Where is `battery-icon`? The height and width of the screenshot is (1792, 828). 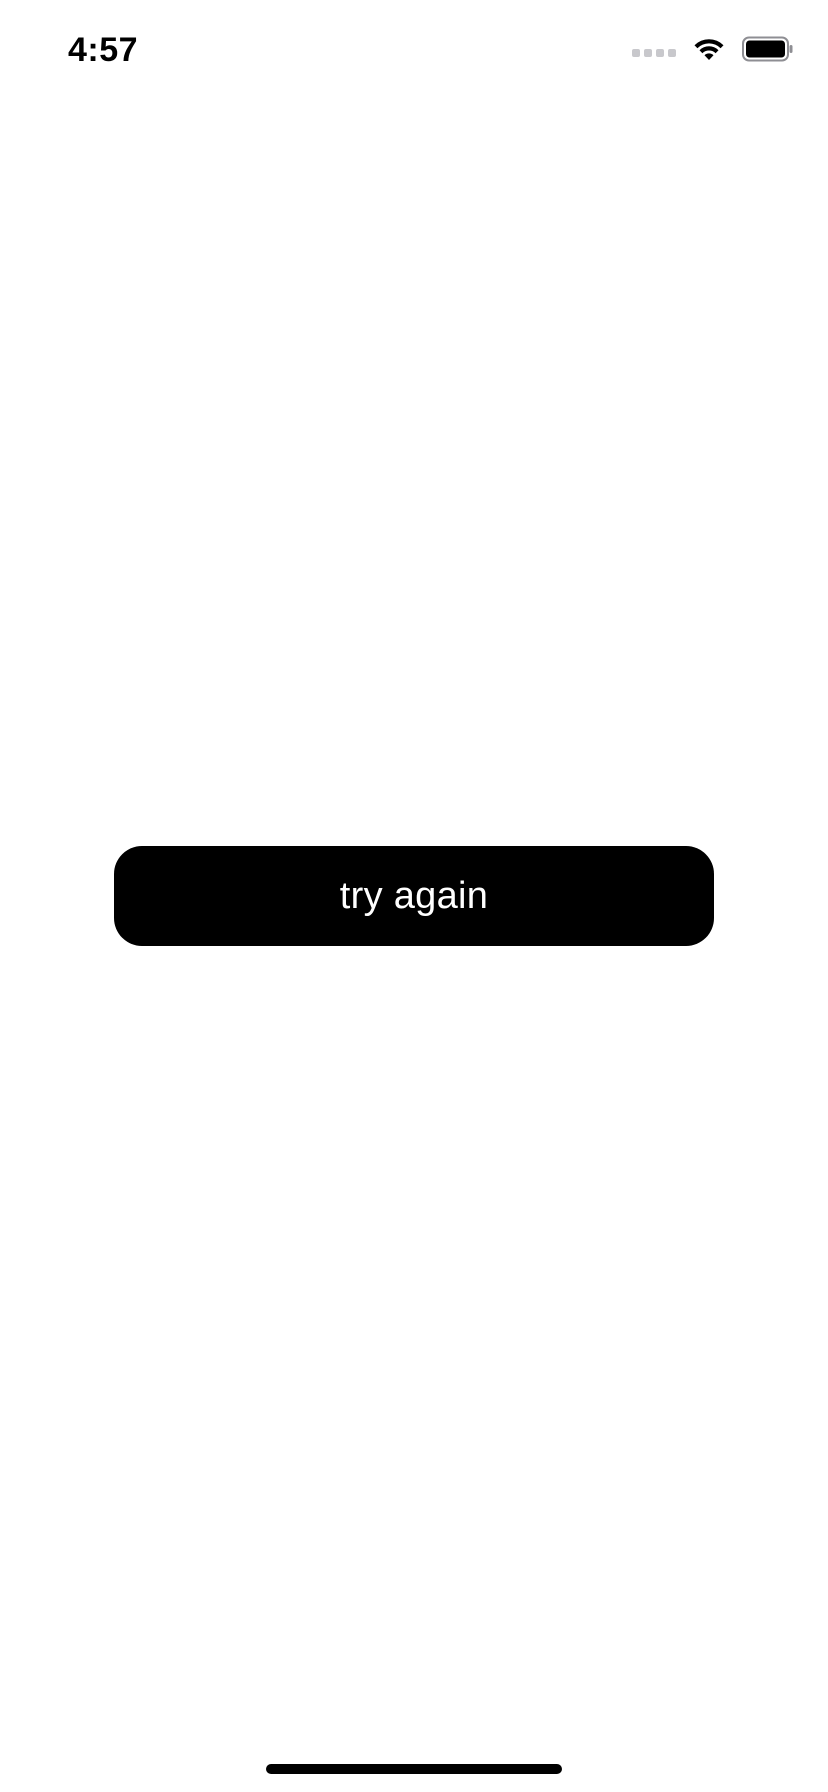 battery-icon is located at coordinates (768, 49).